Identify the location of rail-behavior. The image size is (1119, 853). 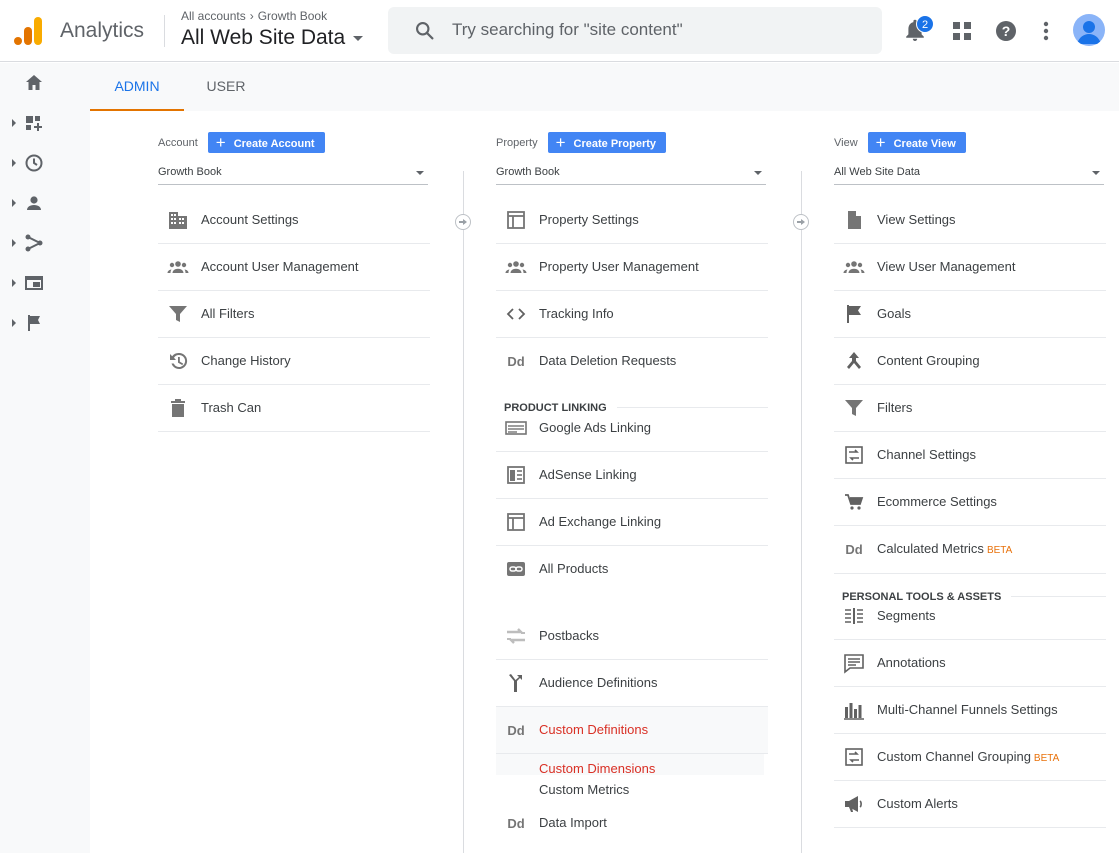
(45, 283).